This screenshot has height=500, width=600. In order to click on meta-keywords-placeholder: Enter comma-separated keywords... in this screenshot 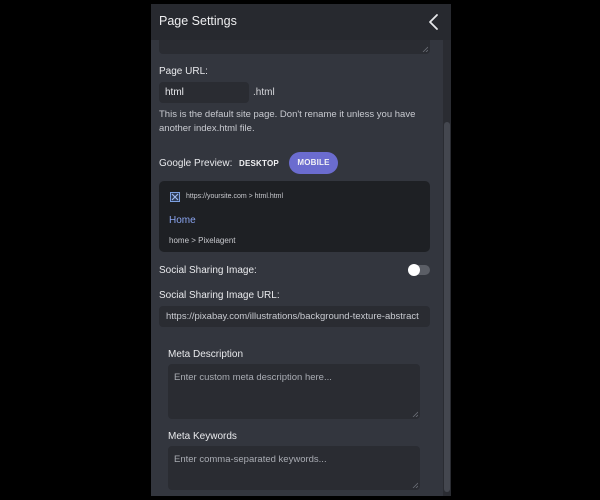, I will do `click(250, 459)`.